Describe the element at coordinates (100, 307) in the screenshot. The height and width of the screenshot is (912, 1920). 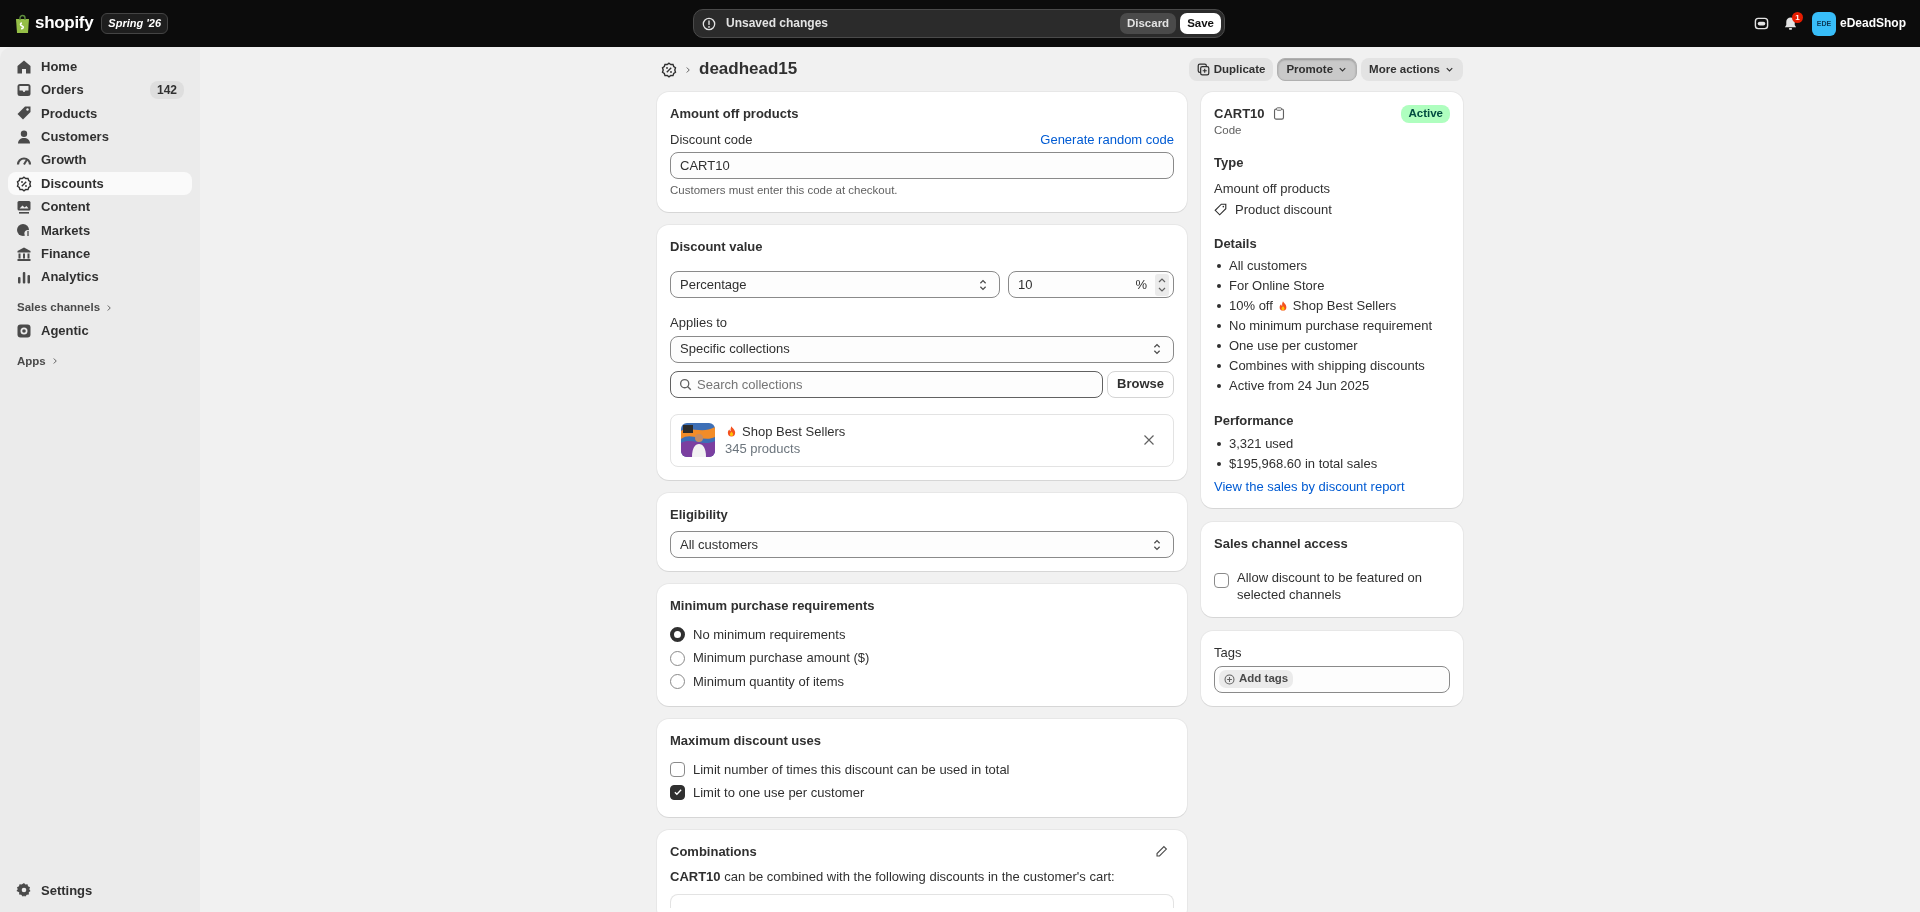
I see `section-header: Sales channels` at that location.